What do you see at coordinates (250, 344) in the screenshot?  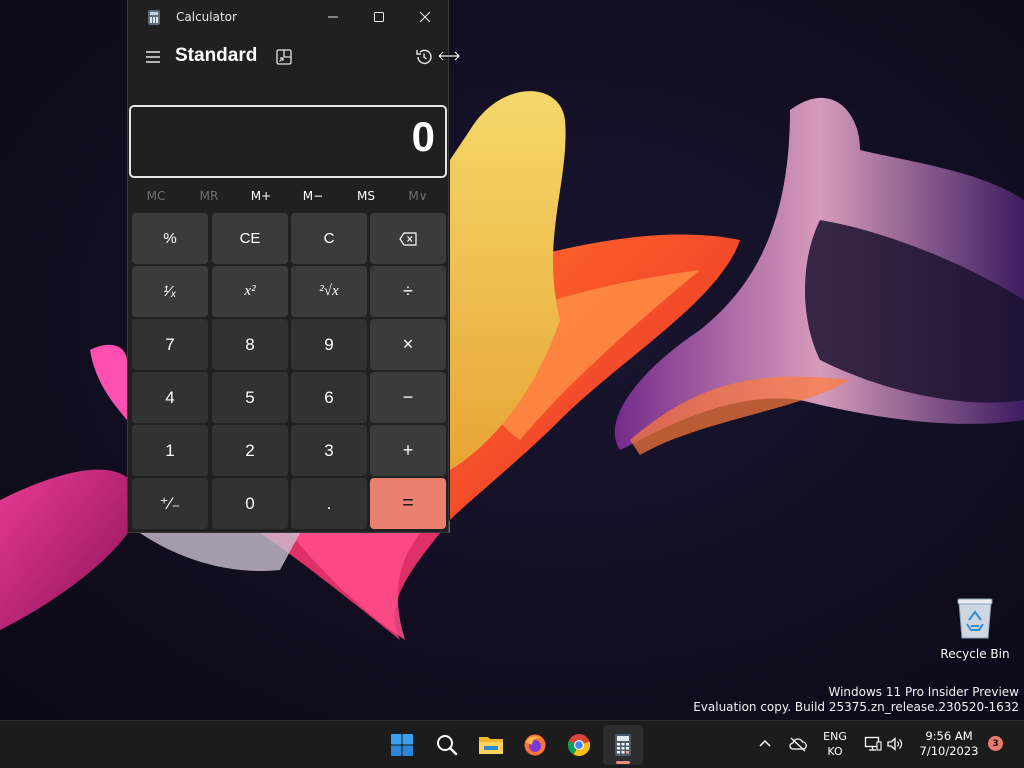 I see `digit-8-key: 8` at bounding box center [250, 344].